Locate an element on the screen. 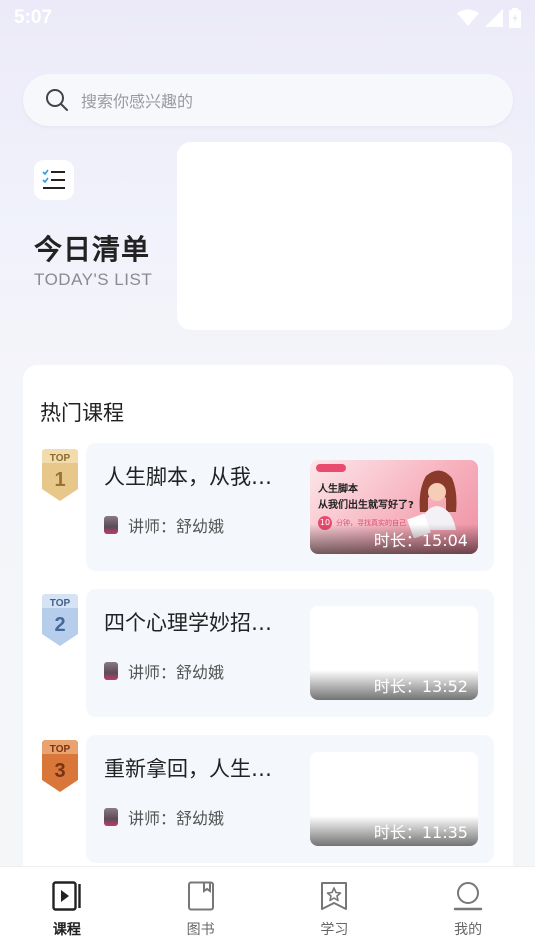 The image size is (535, 951). top1-badge-icon: TOP 1 is located at coordinates (60, 475).